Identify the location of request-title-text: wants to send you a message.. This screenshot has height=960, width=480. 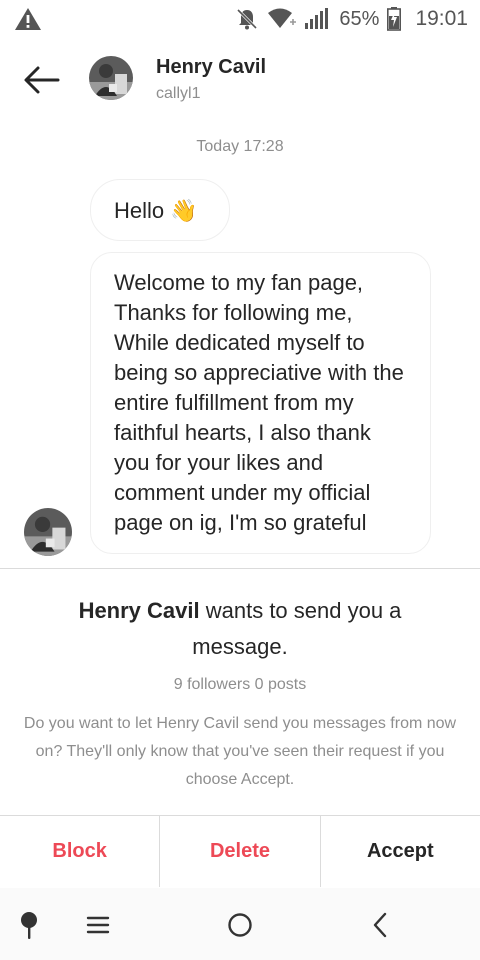
(297, 628).